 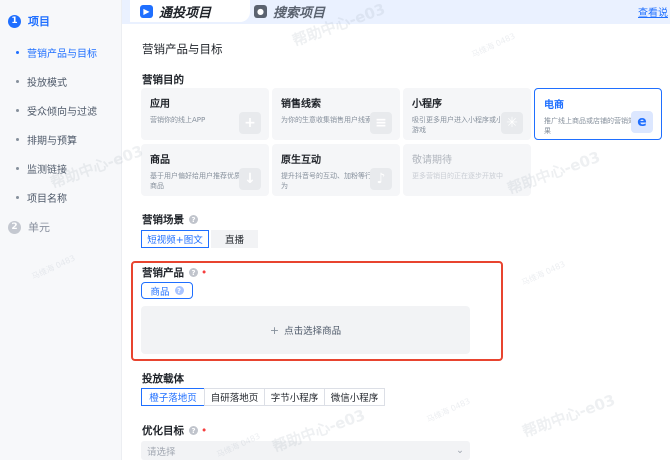 I want to click on section-title: 营销产品与目标, so click(x=182, y=49).